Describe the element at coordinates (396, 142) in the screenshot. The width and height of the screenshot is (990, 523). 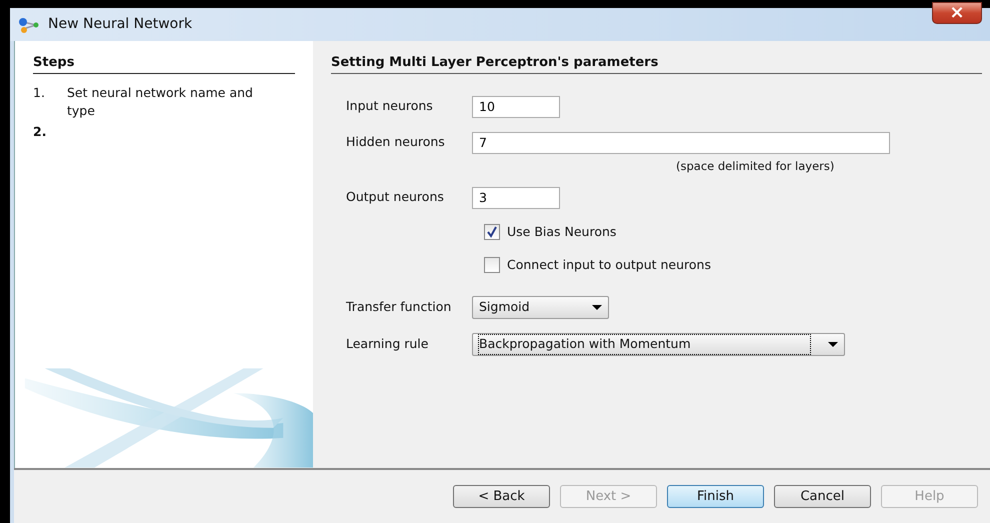
I see `field-label: Hidden neurons` at that location.